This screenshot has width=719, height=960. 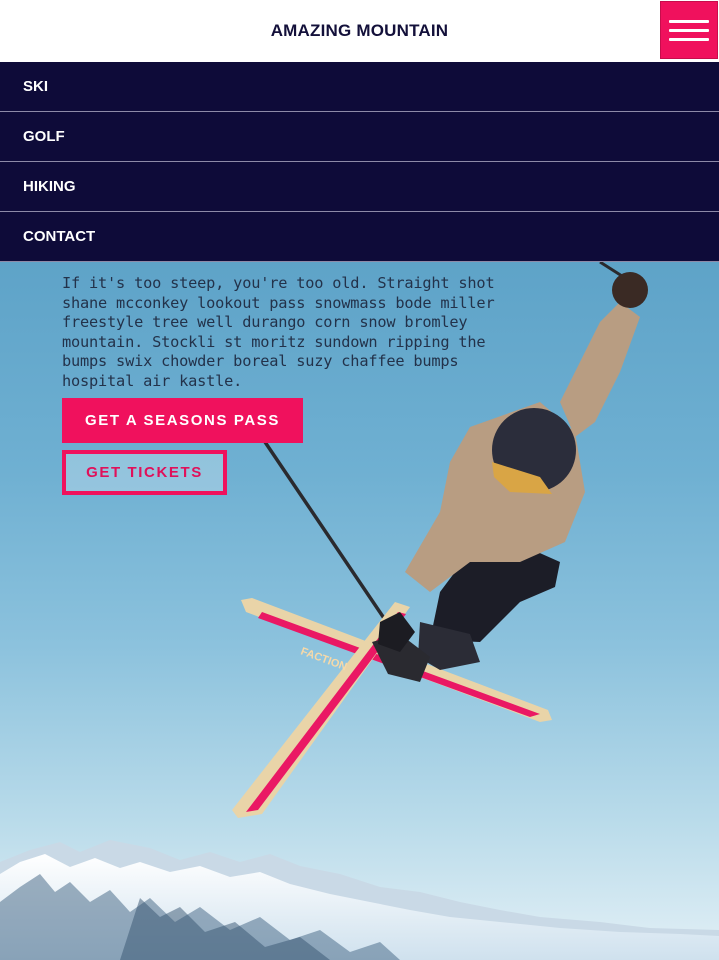 What do you see at coordinates (44, 136) in the screenshot?
I see `nav-item-label: GOLF` at bounding box center [44, 136].